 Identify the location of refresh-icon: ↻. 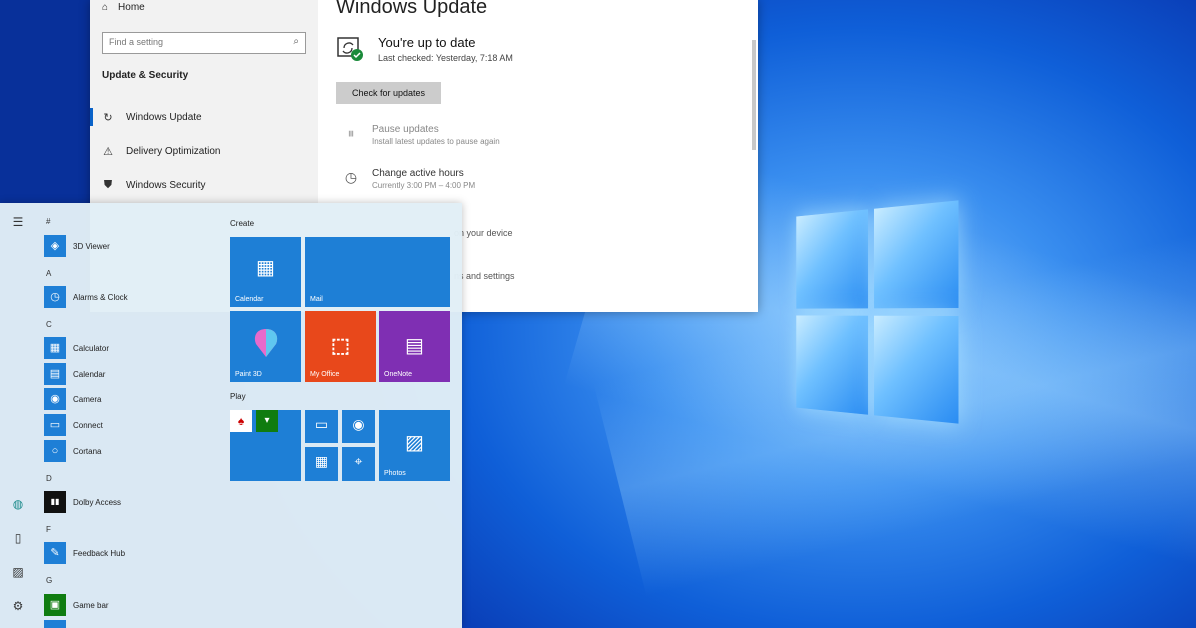
(108, 117).